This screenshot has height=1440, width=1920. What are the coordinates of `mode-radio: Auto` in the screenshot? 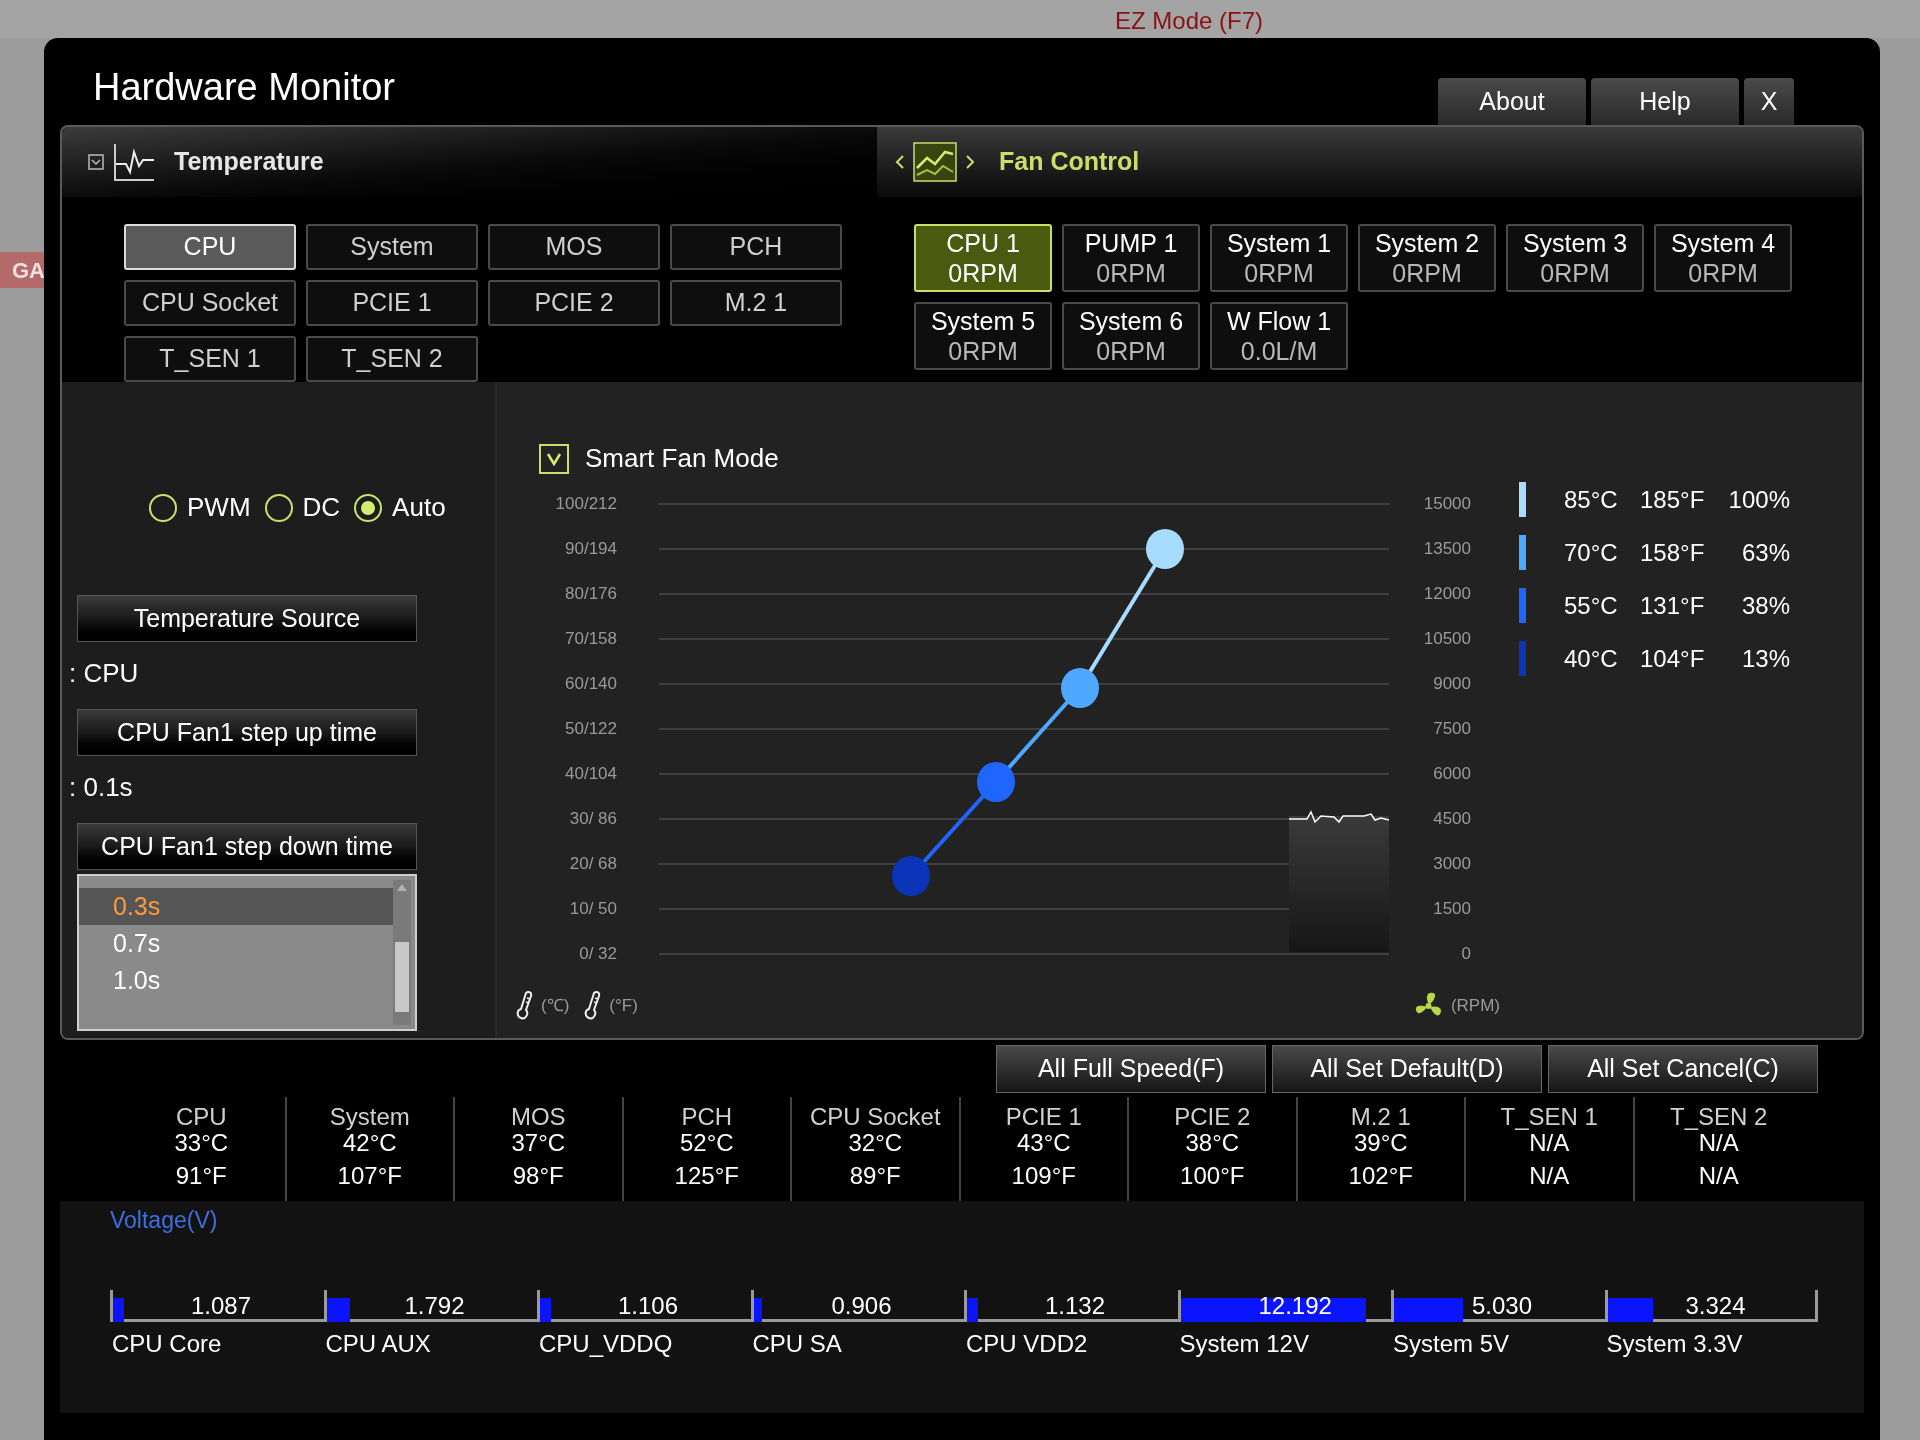 It's located at (400, 507).